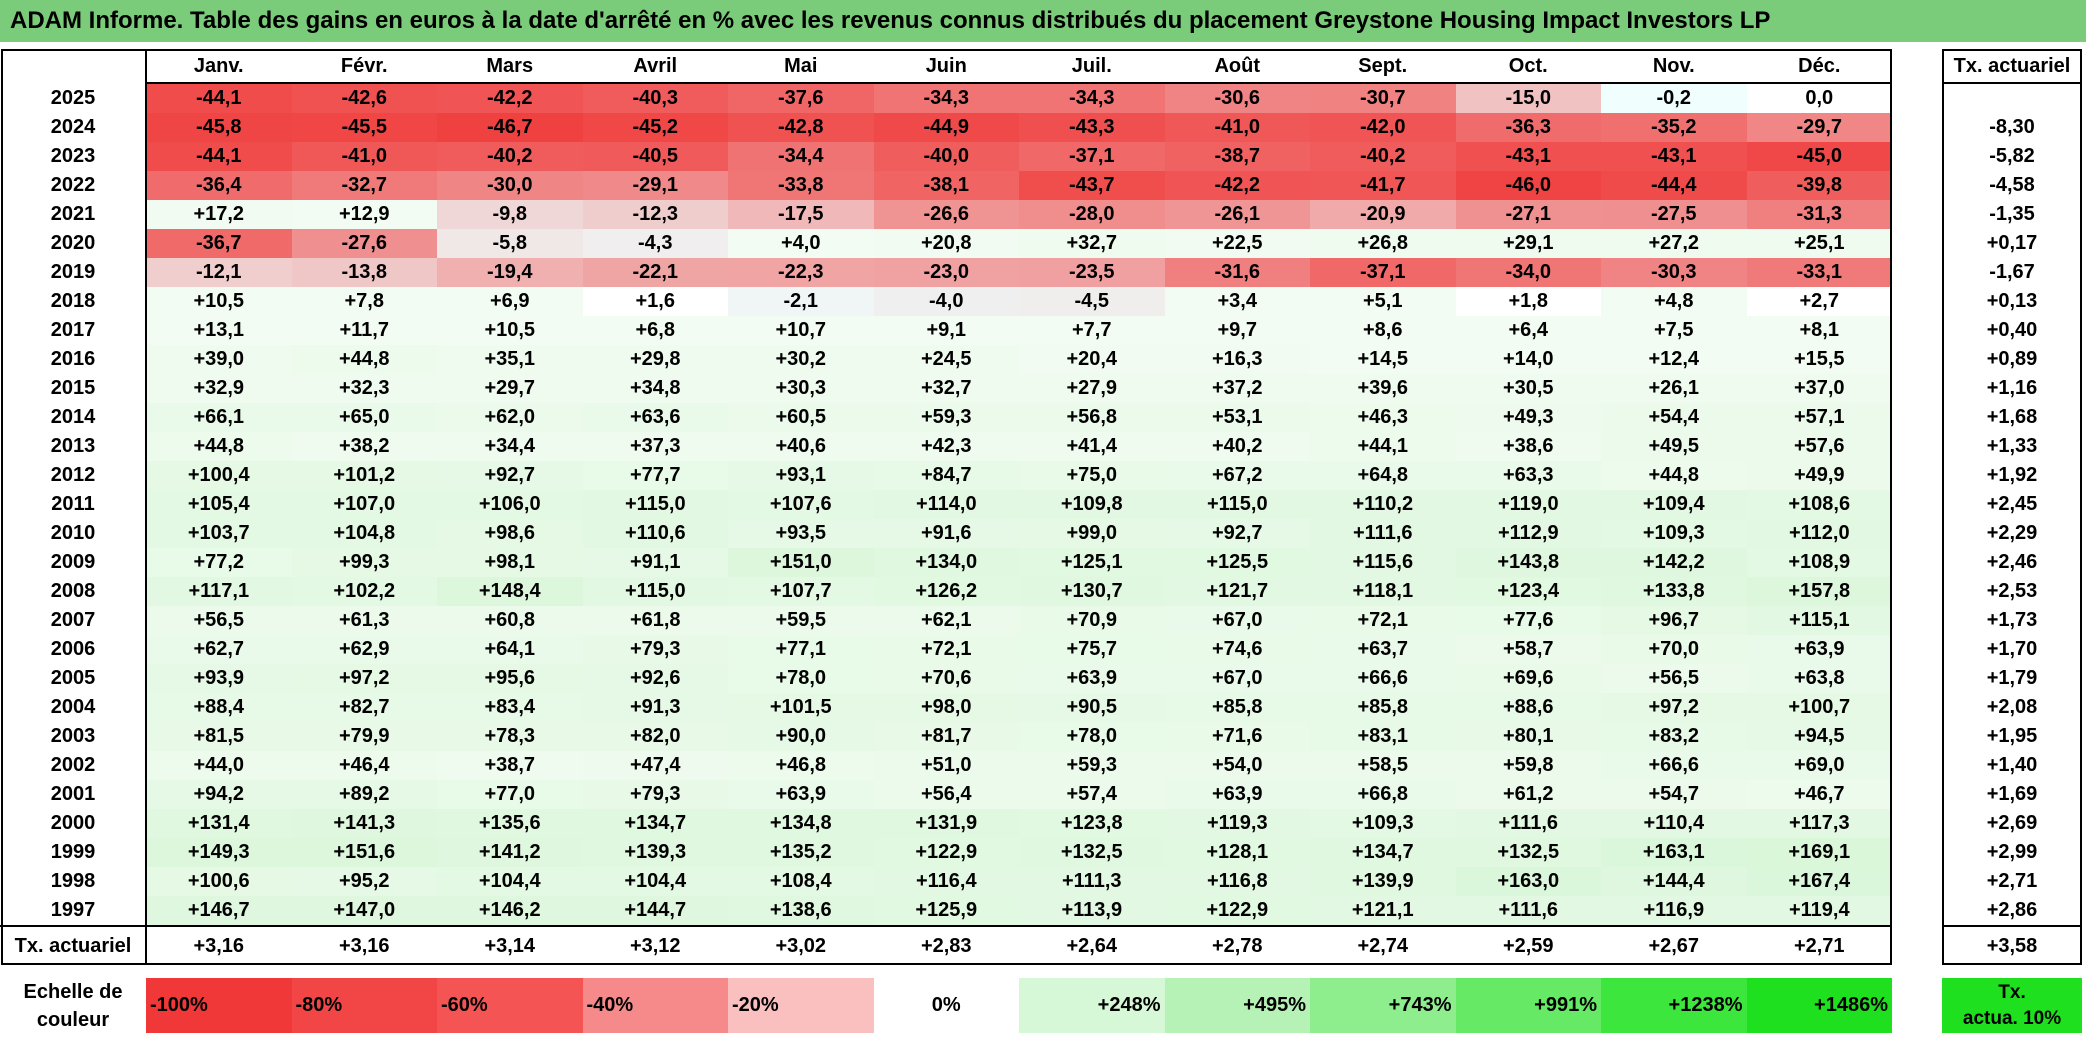 This screenshot has height=1037, width=2086. I want to click on table-cell: +94,2, so click(219, 794).